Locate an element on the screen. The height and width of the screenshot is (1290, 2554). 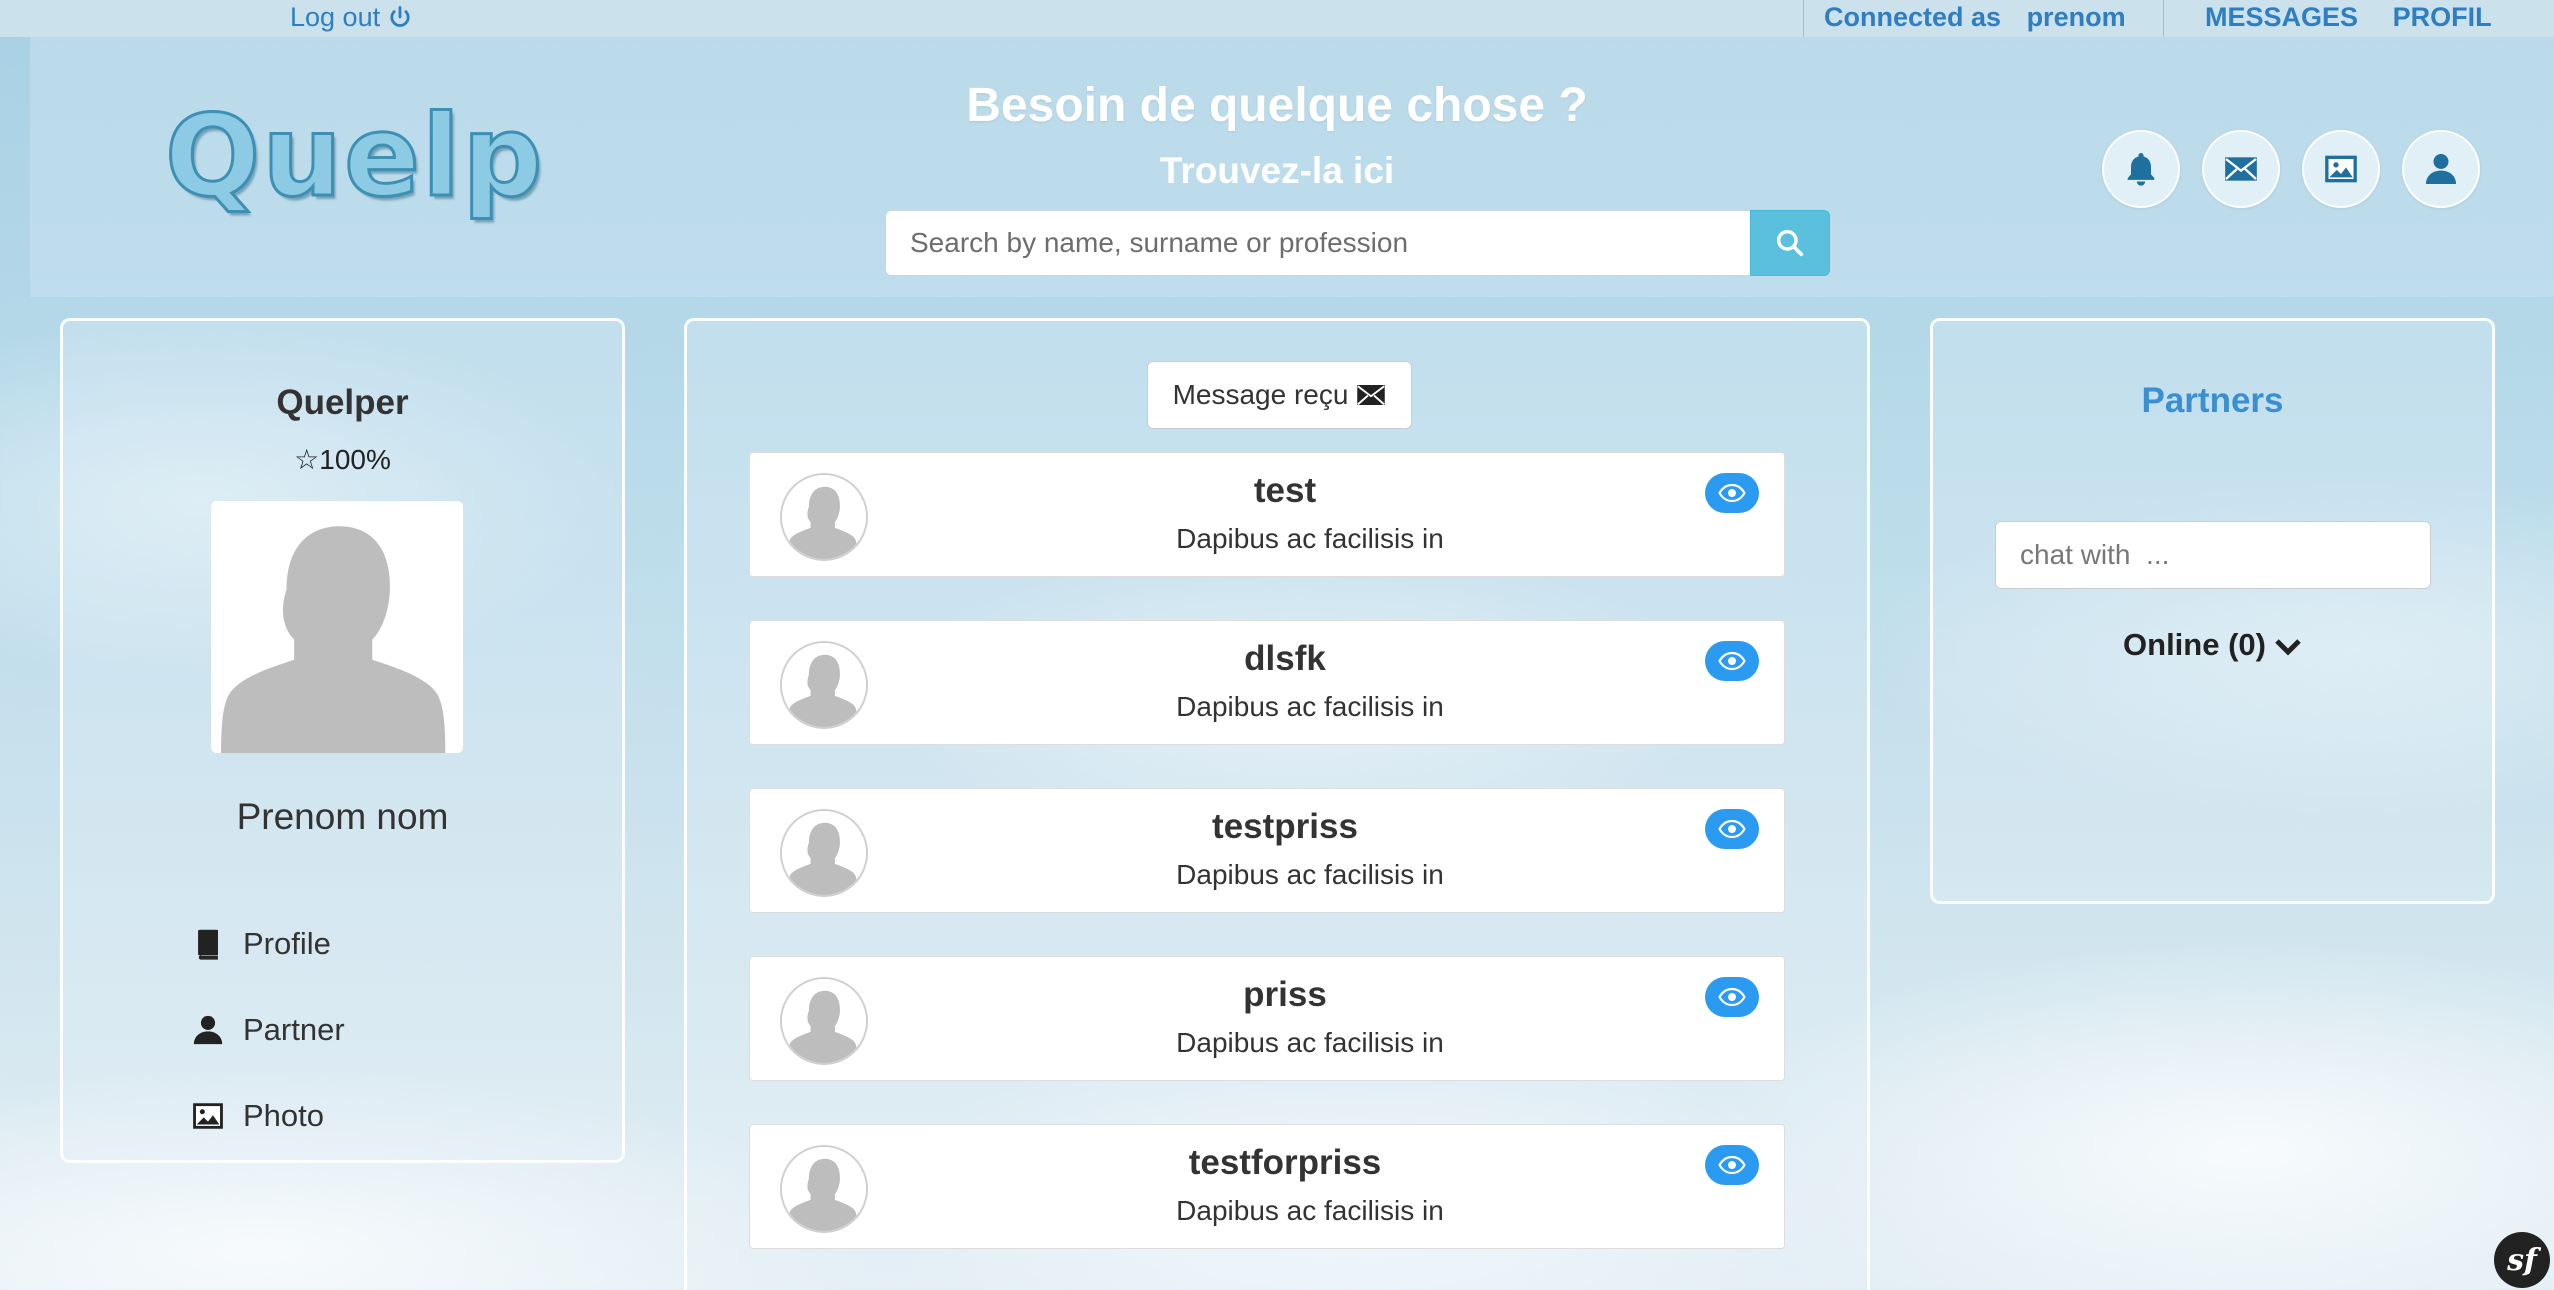
message-sender: testpriss is located at coordinates (1285, 826).